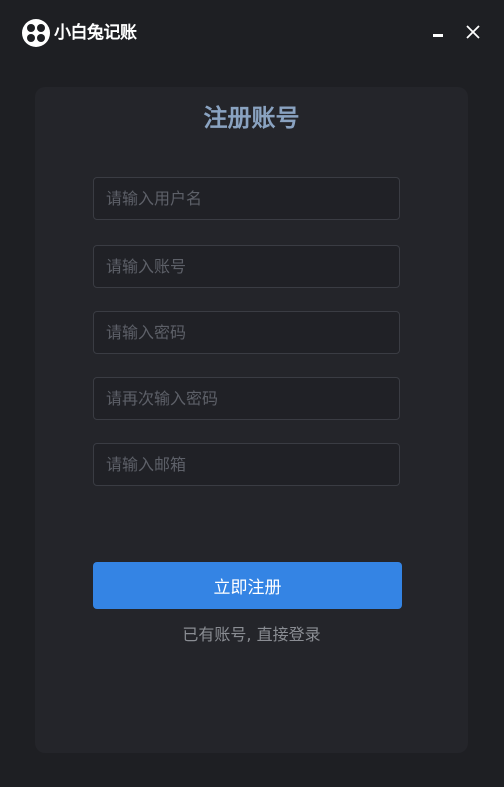  I want to click on close-button, so click(473, 32).